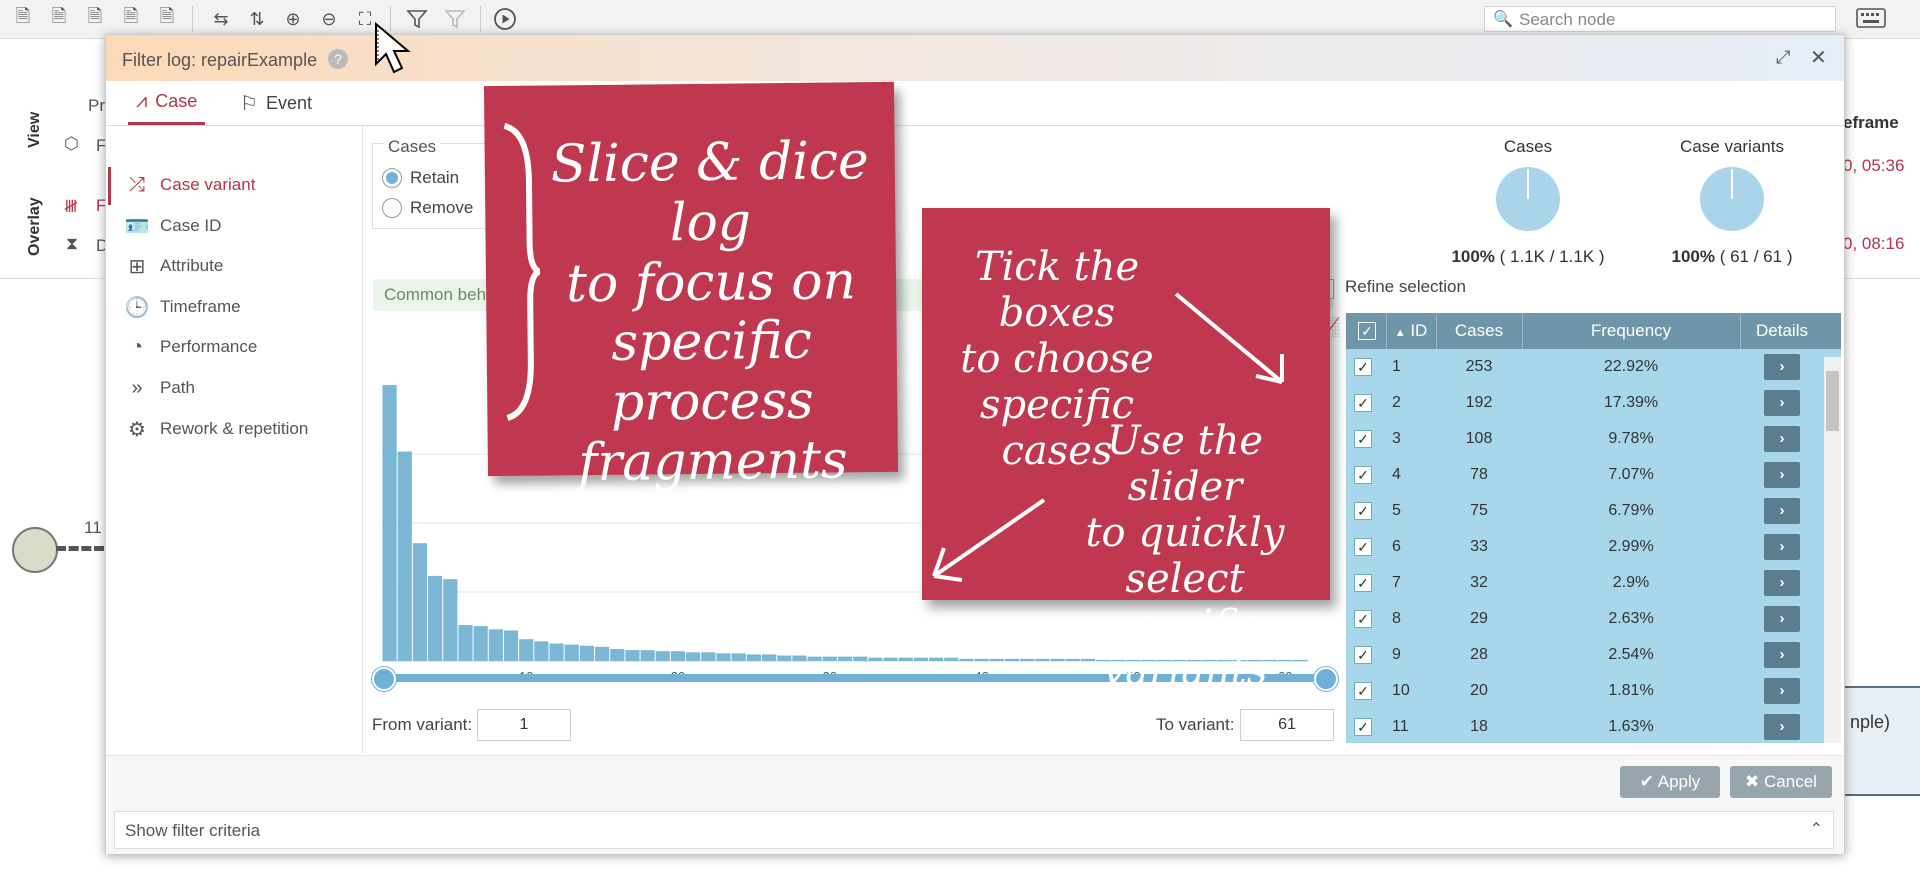 The image size is (1920, 878). I want to click on table-row: ✓ 8 29 2.63% ›, so click(1585, 619).